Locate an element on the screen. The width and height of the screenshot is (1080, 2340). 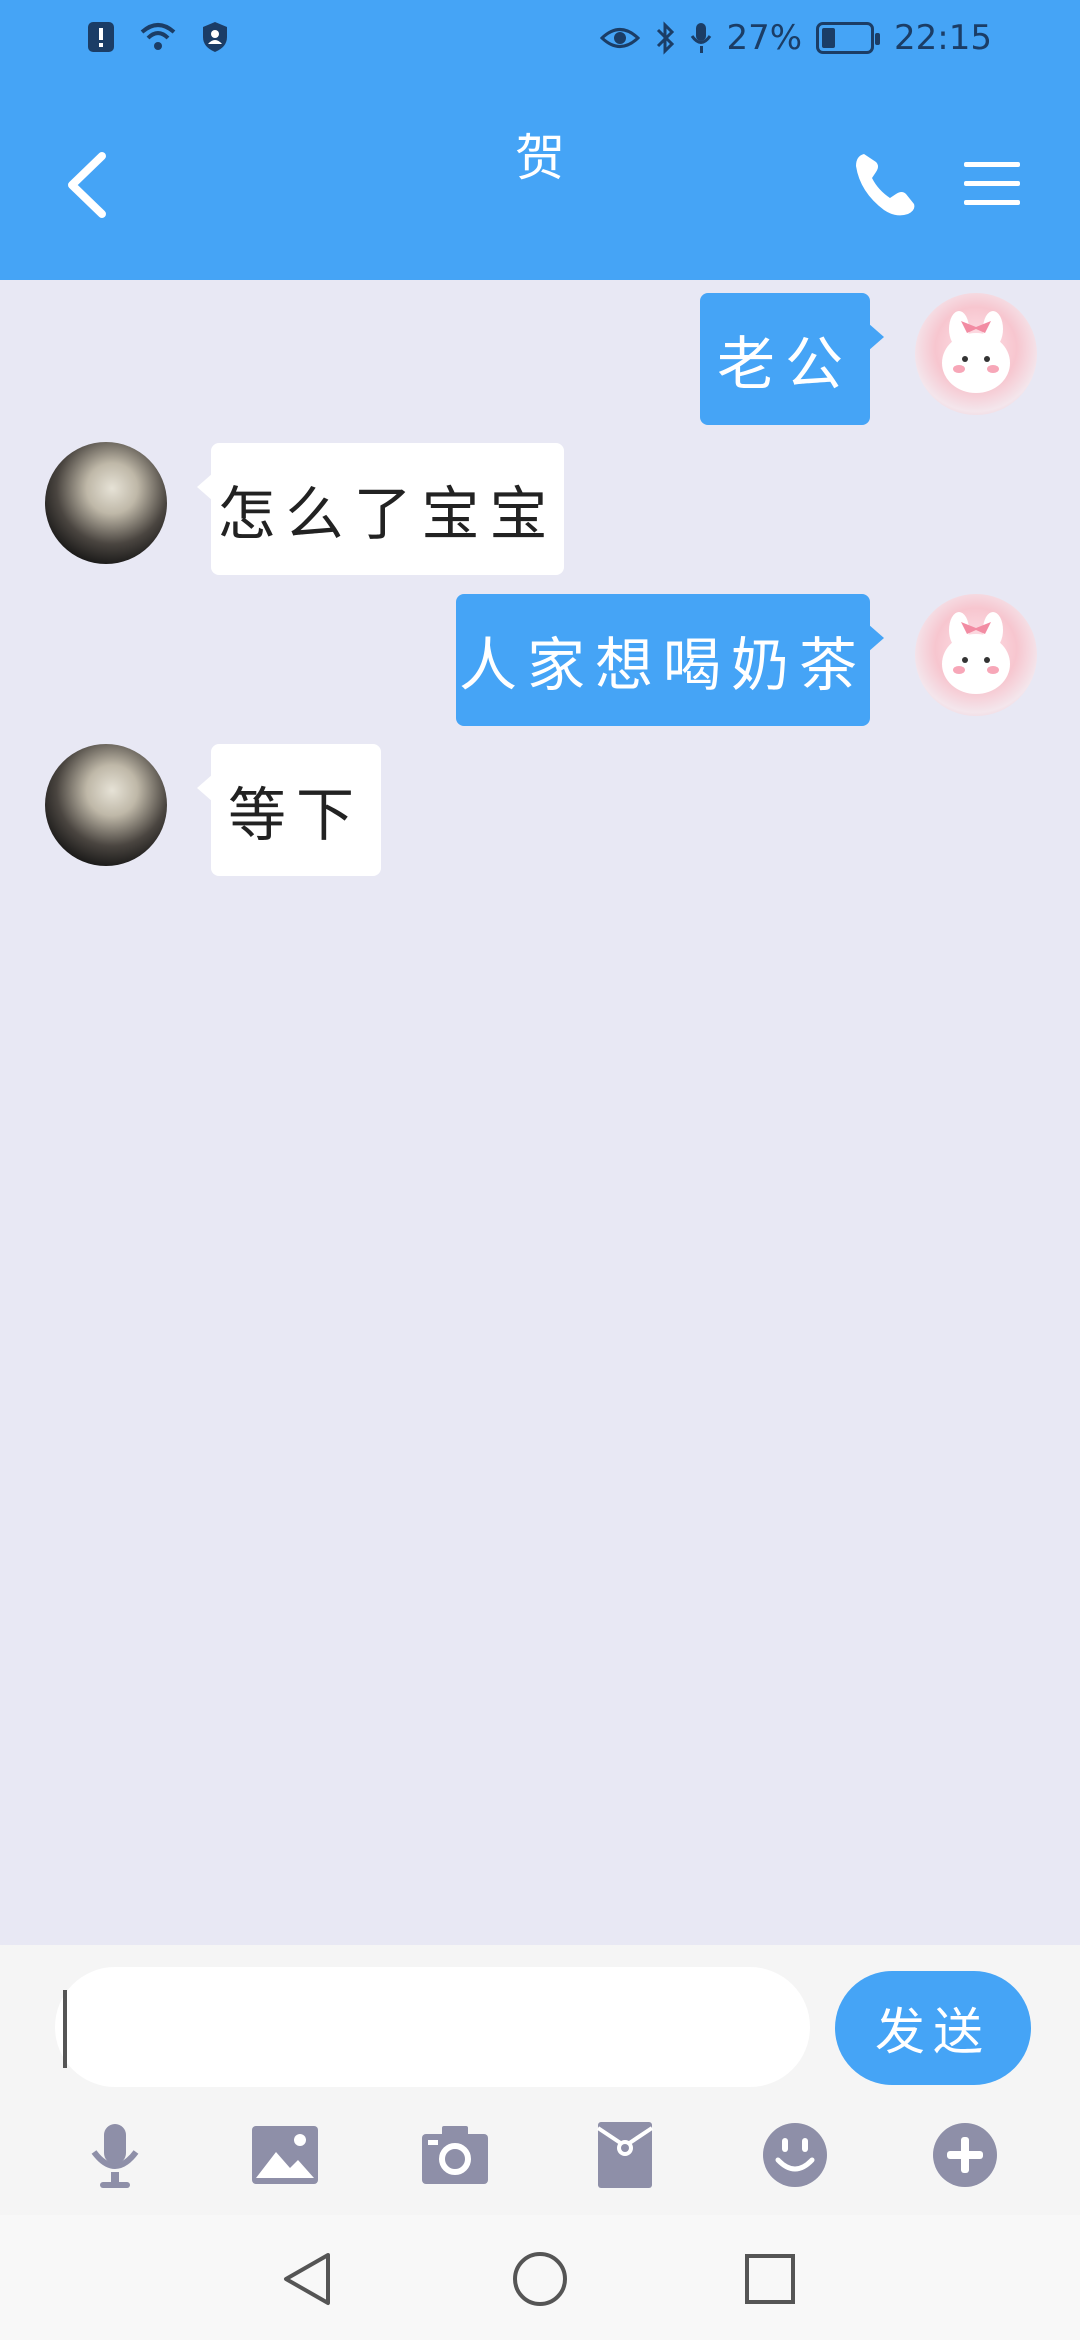
voice-icon is located at coordinates (115, 2155).